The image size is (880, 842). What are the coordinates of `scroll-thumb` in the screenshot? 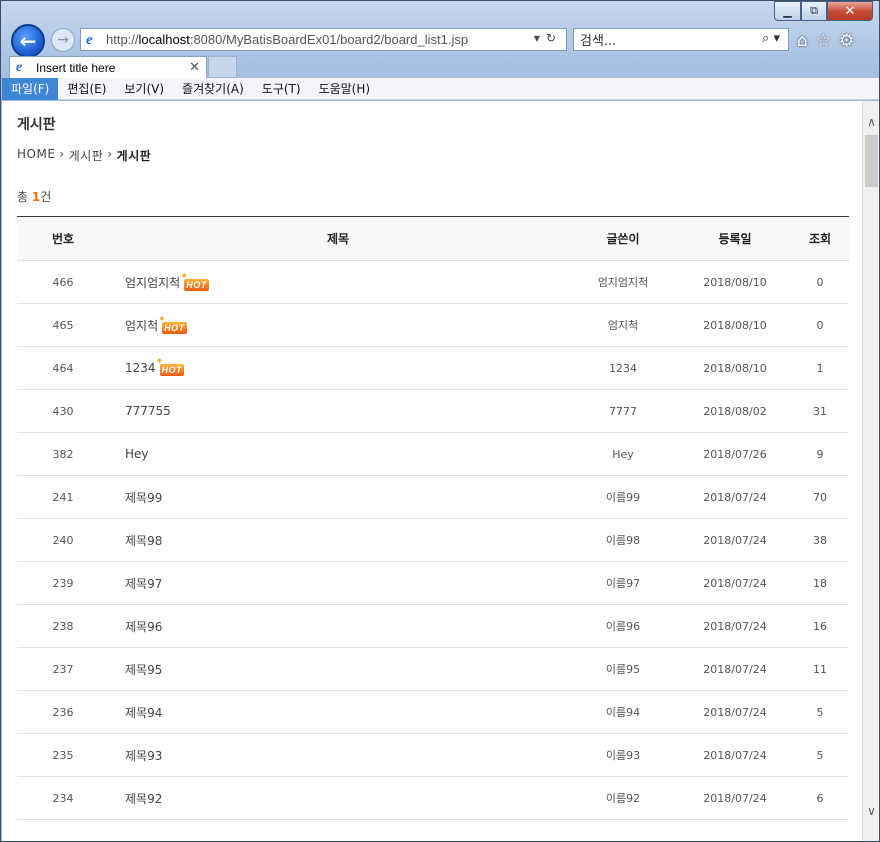 It's located at (871, 161).